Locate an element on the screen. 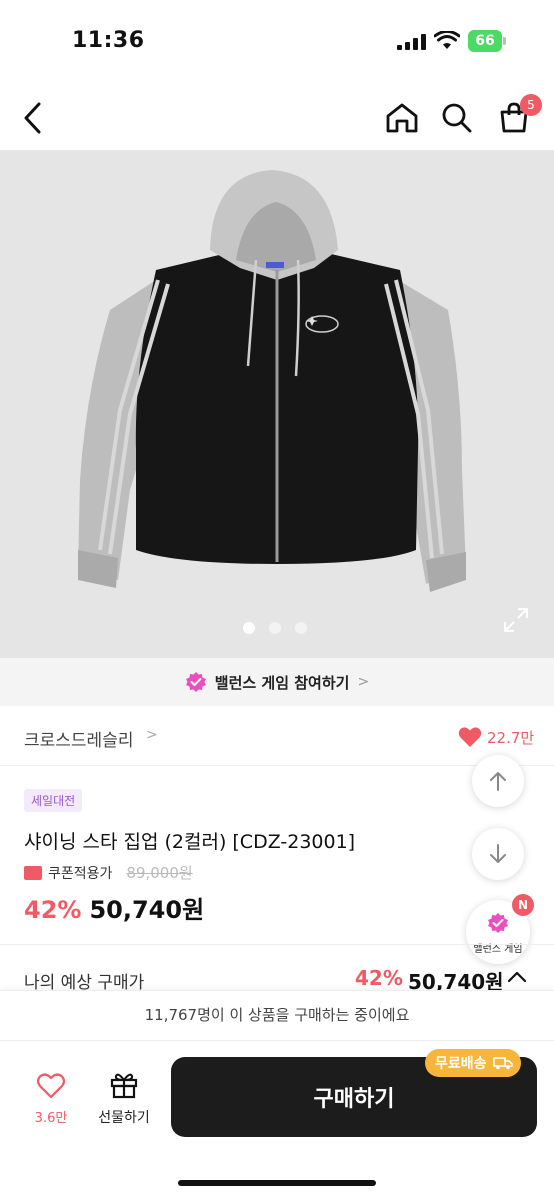 The width and height of the screenshot is (554, 1200). coupon-label: 쿠폰적용가 is located at coordinates (80, 873).